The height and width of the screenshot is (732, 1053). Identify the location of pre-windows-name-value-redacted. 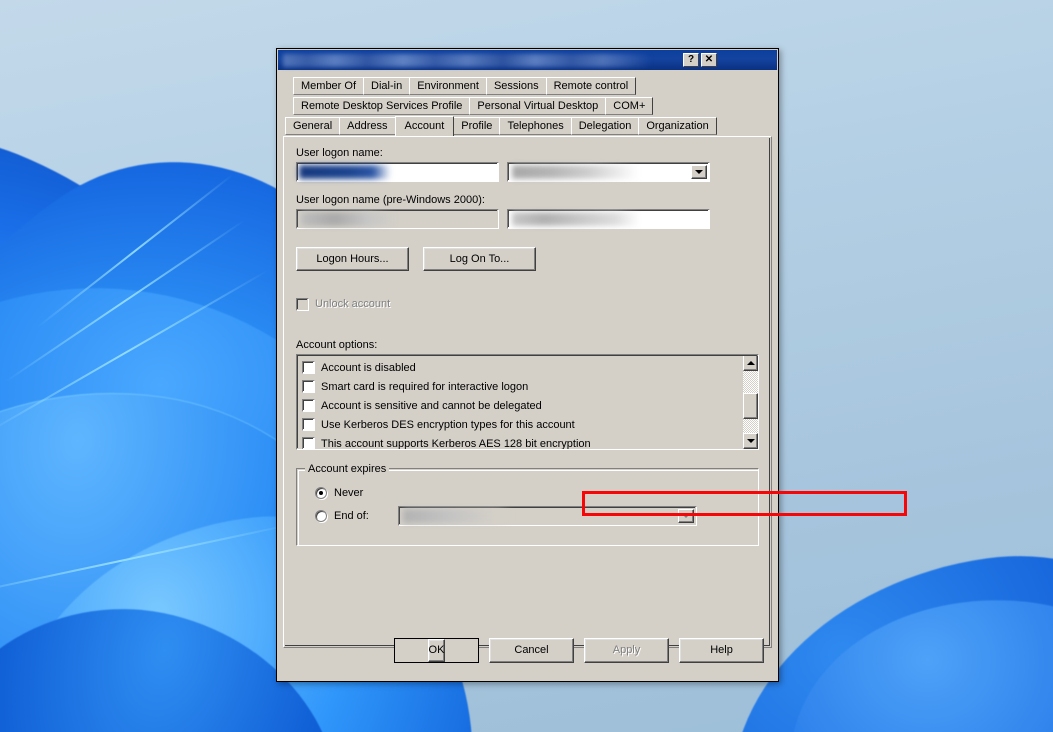
(576, 219).